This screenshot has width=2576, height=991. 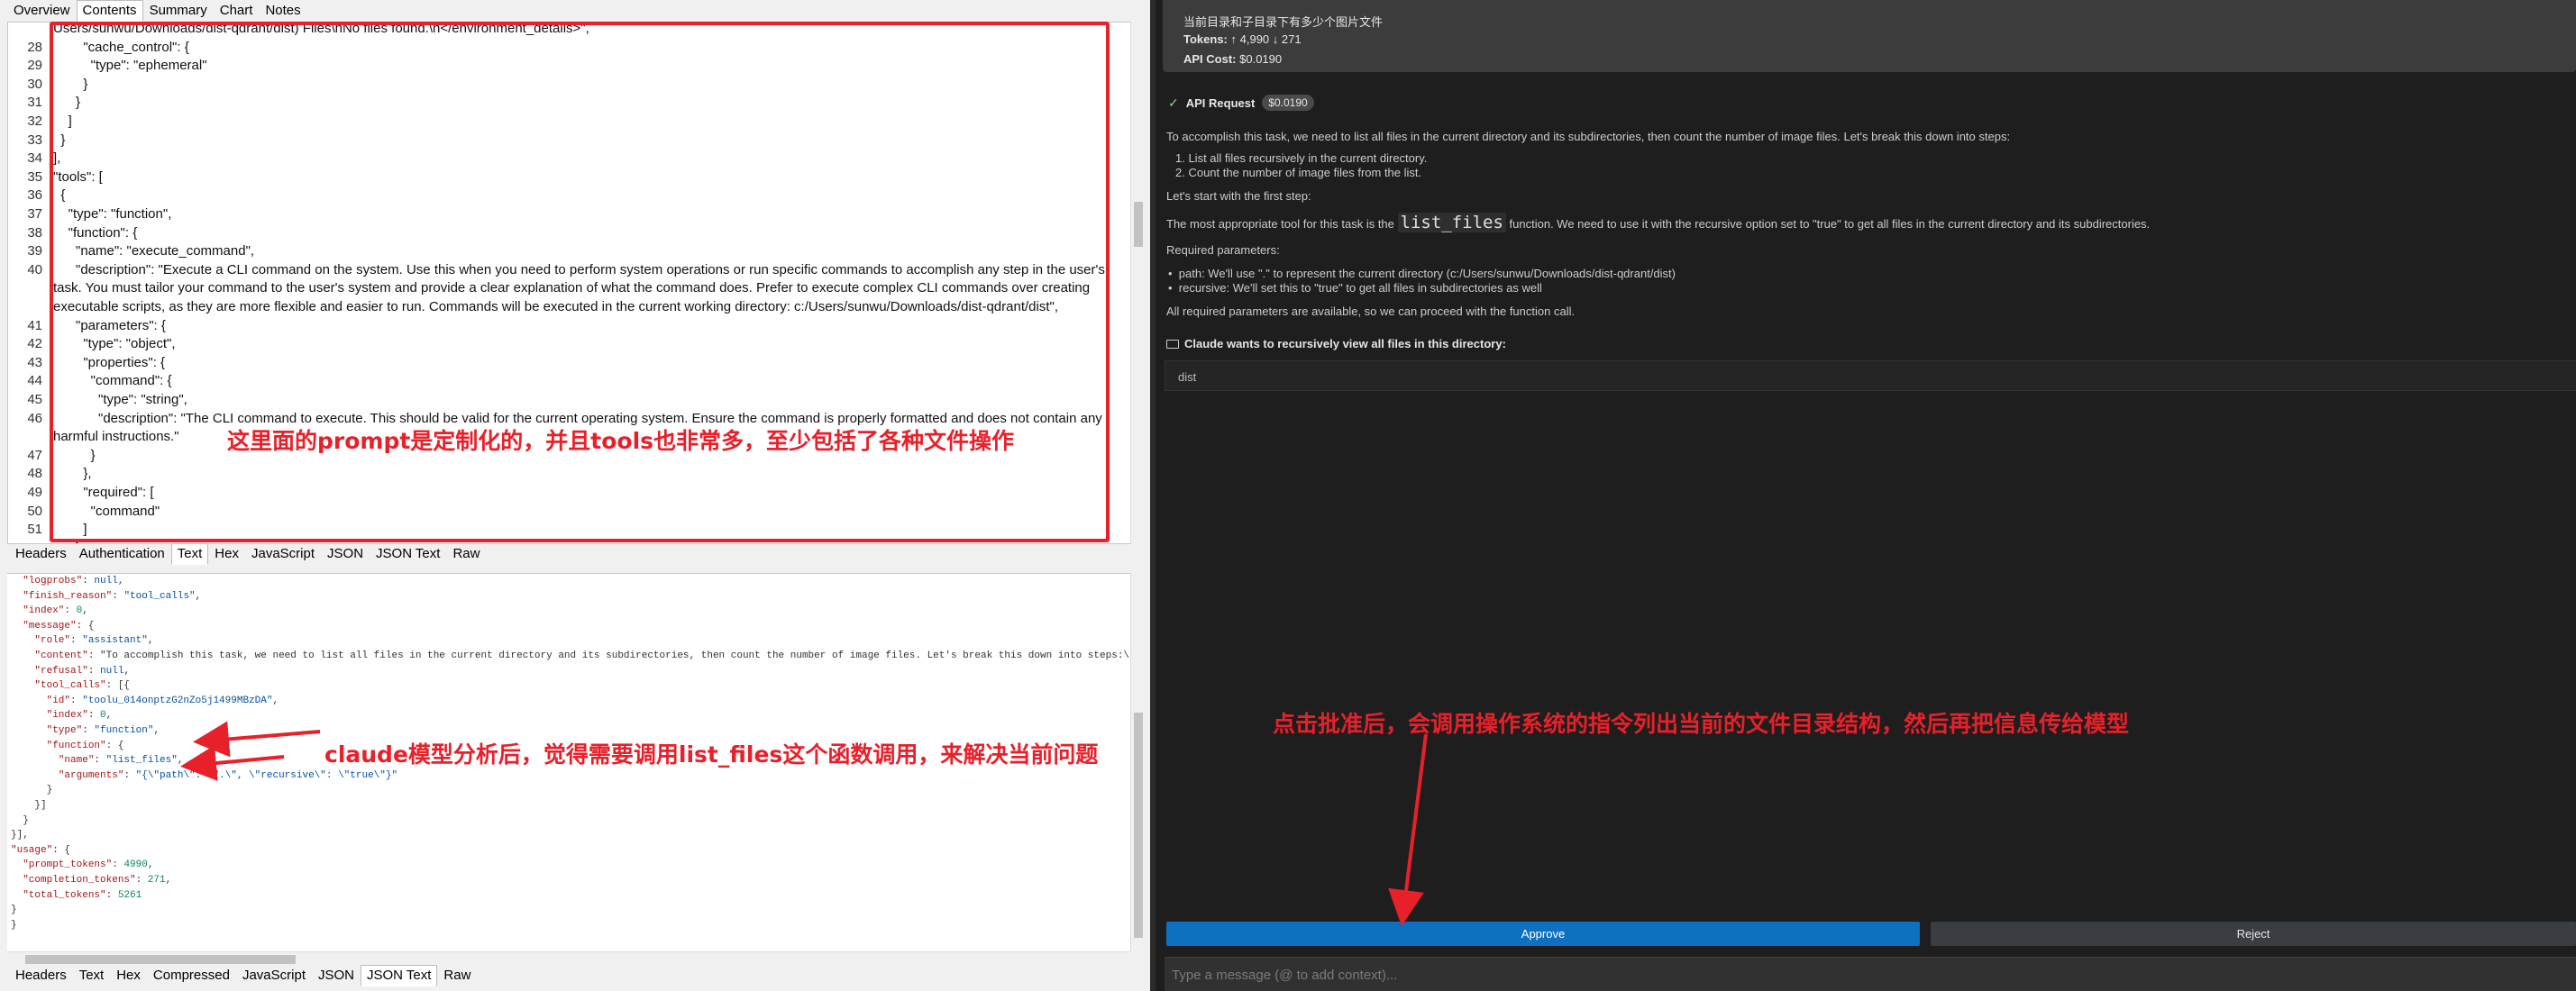 I want to click on response-json-line: "index": 0,, so click(x=55, y=611).